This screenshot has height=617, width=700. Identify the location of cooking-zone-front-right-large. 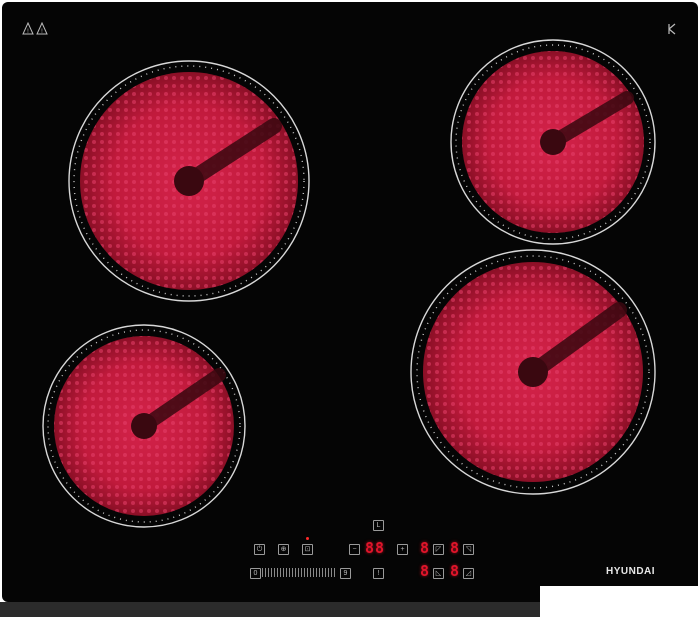
(533, 372).